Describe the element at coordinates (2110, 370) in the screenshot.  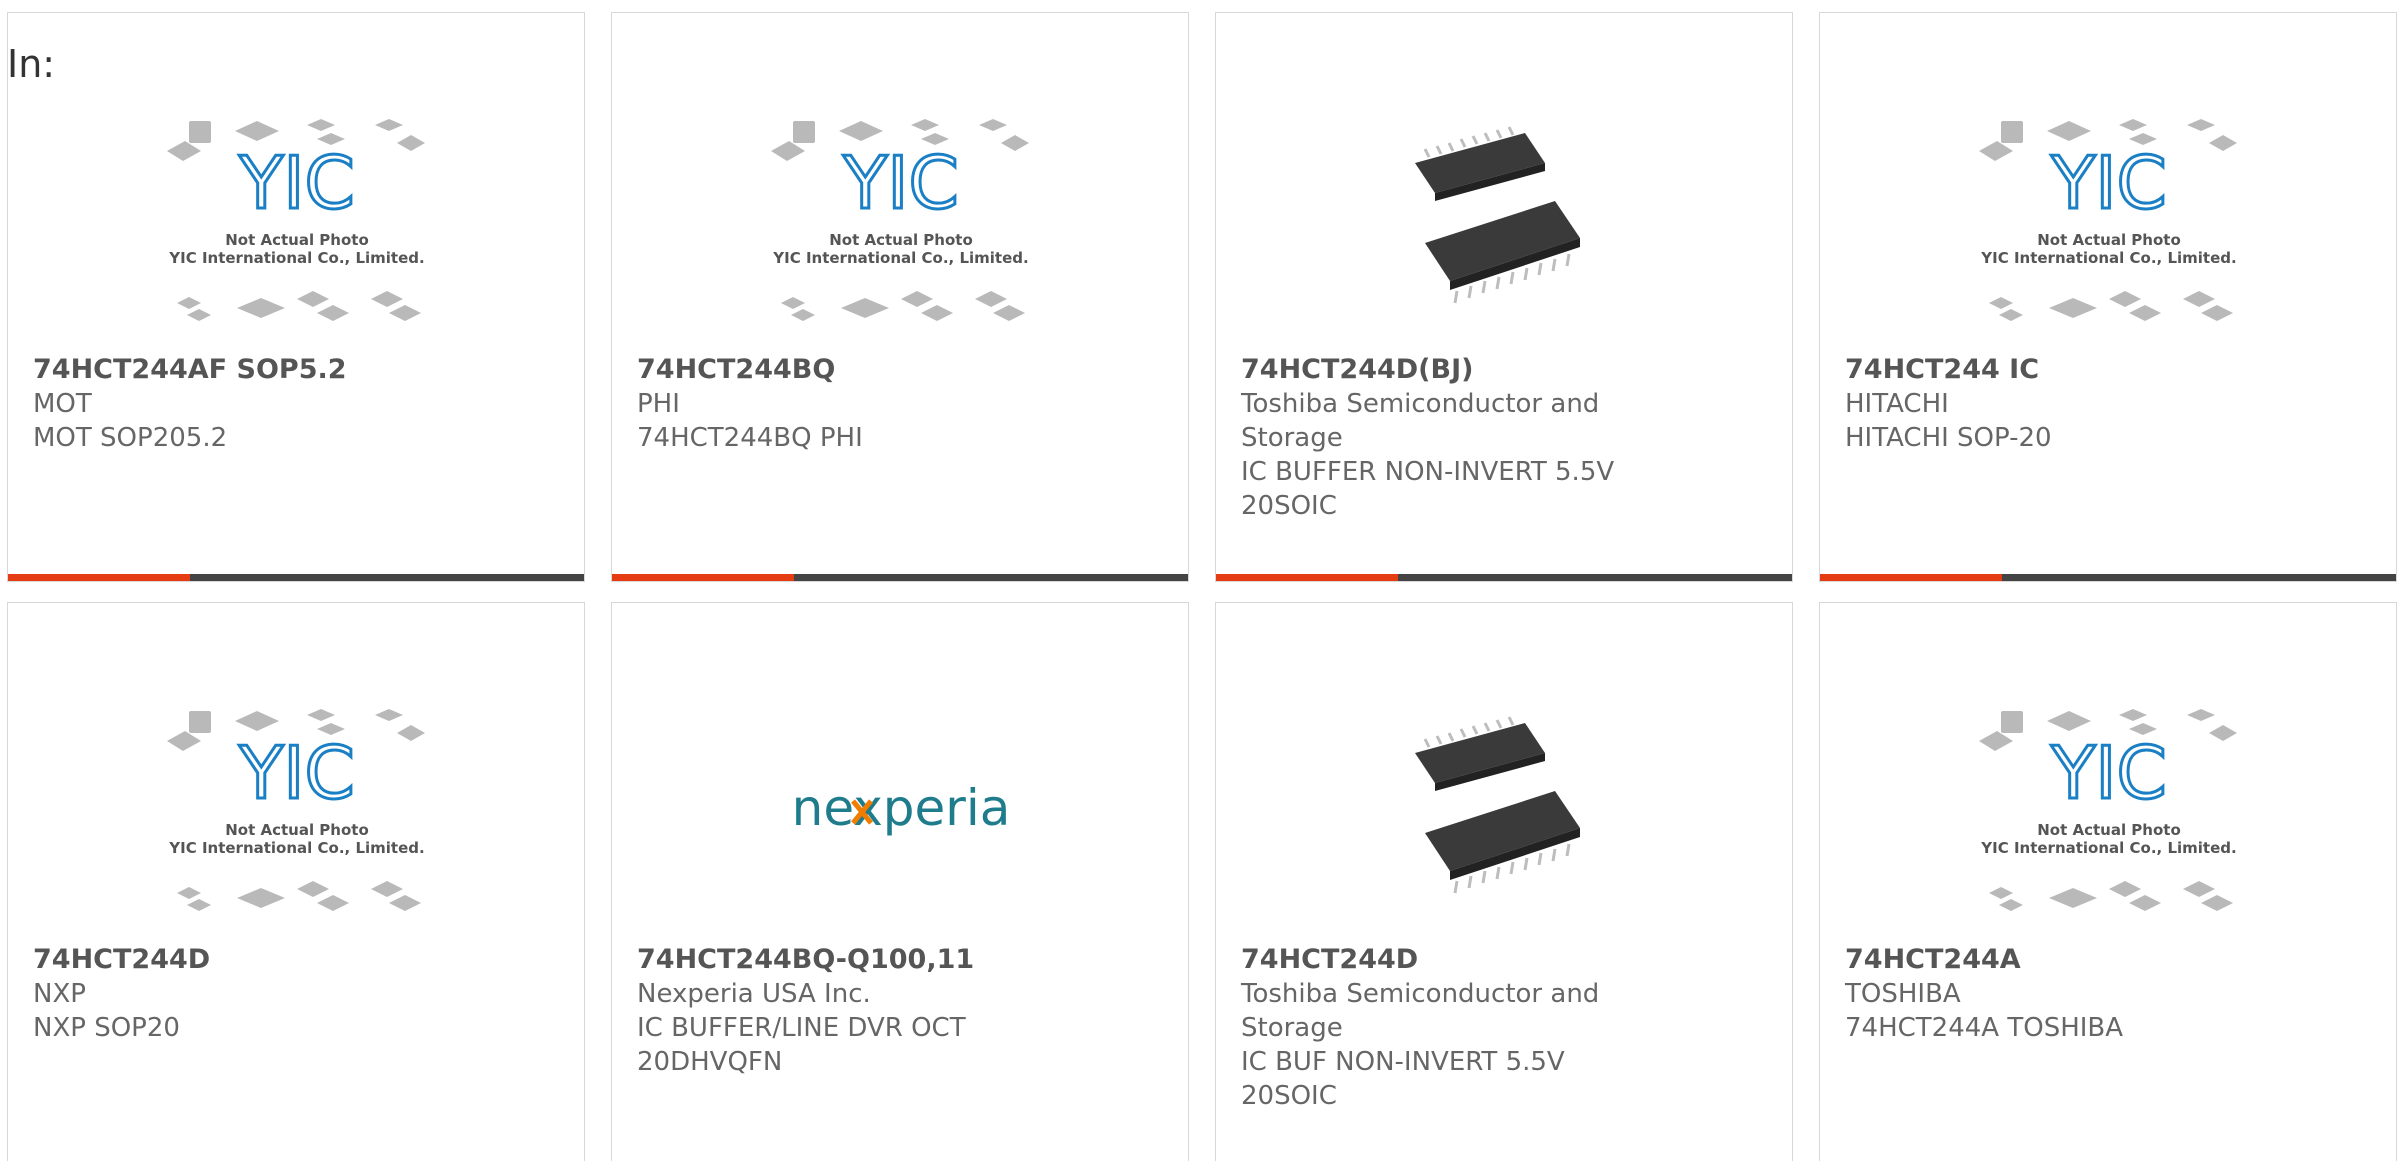
I see `part-number-link: 74HCT244 IC` at that location.